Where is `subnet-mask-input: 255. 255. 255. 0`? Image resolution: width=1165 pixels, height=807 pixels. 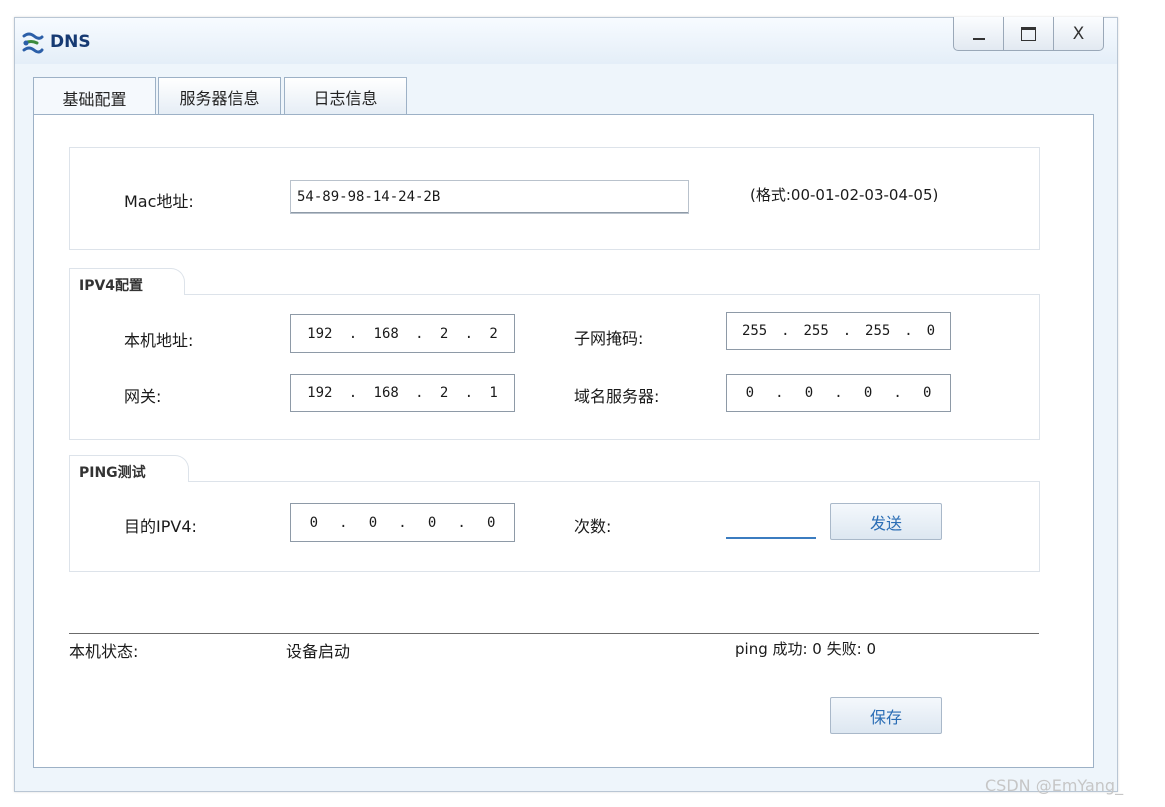 subnet-mask-input: 255. 255. 255. 0 is located at coordinates (838, 331).